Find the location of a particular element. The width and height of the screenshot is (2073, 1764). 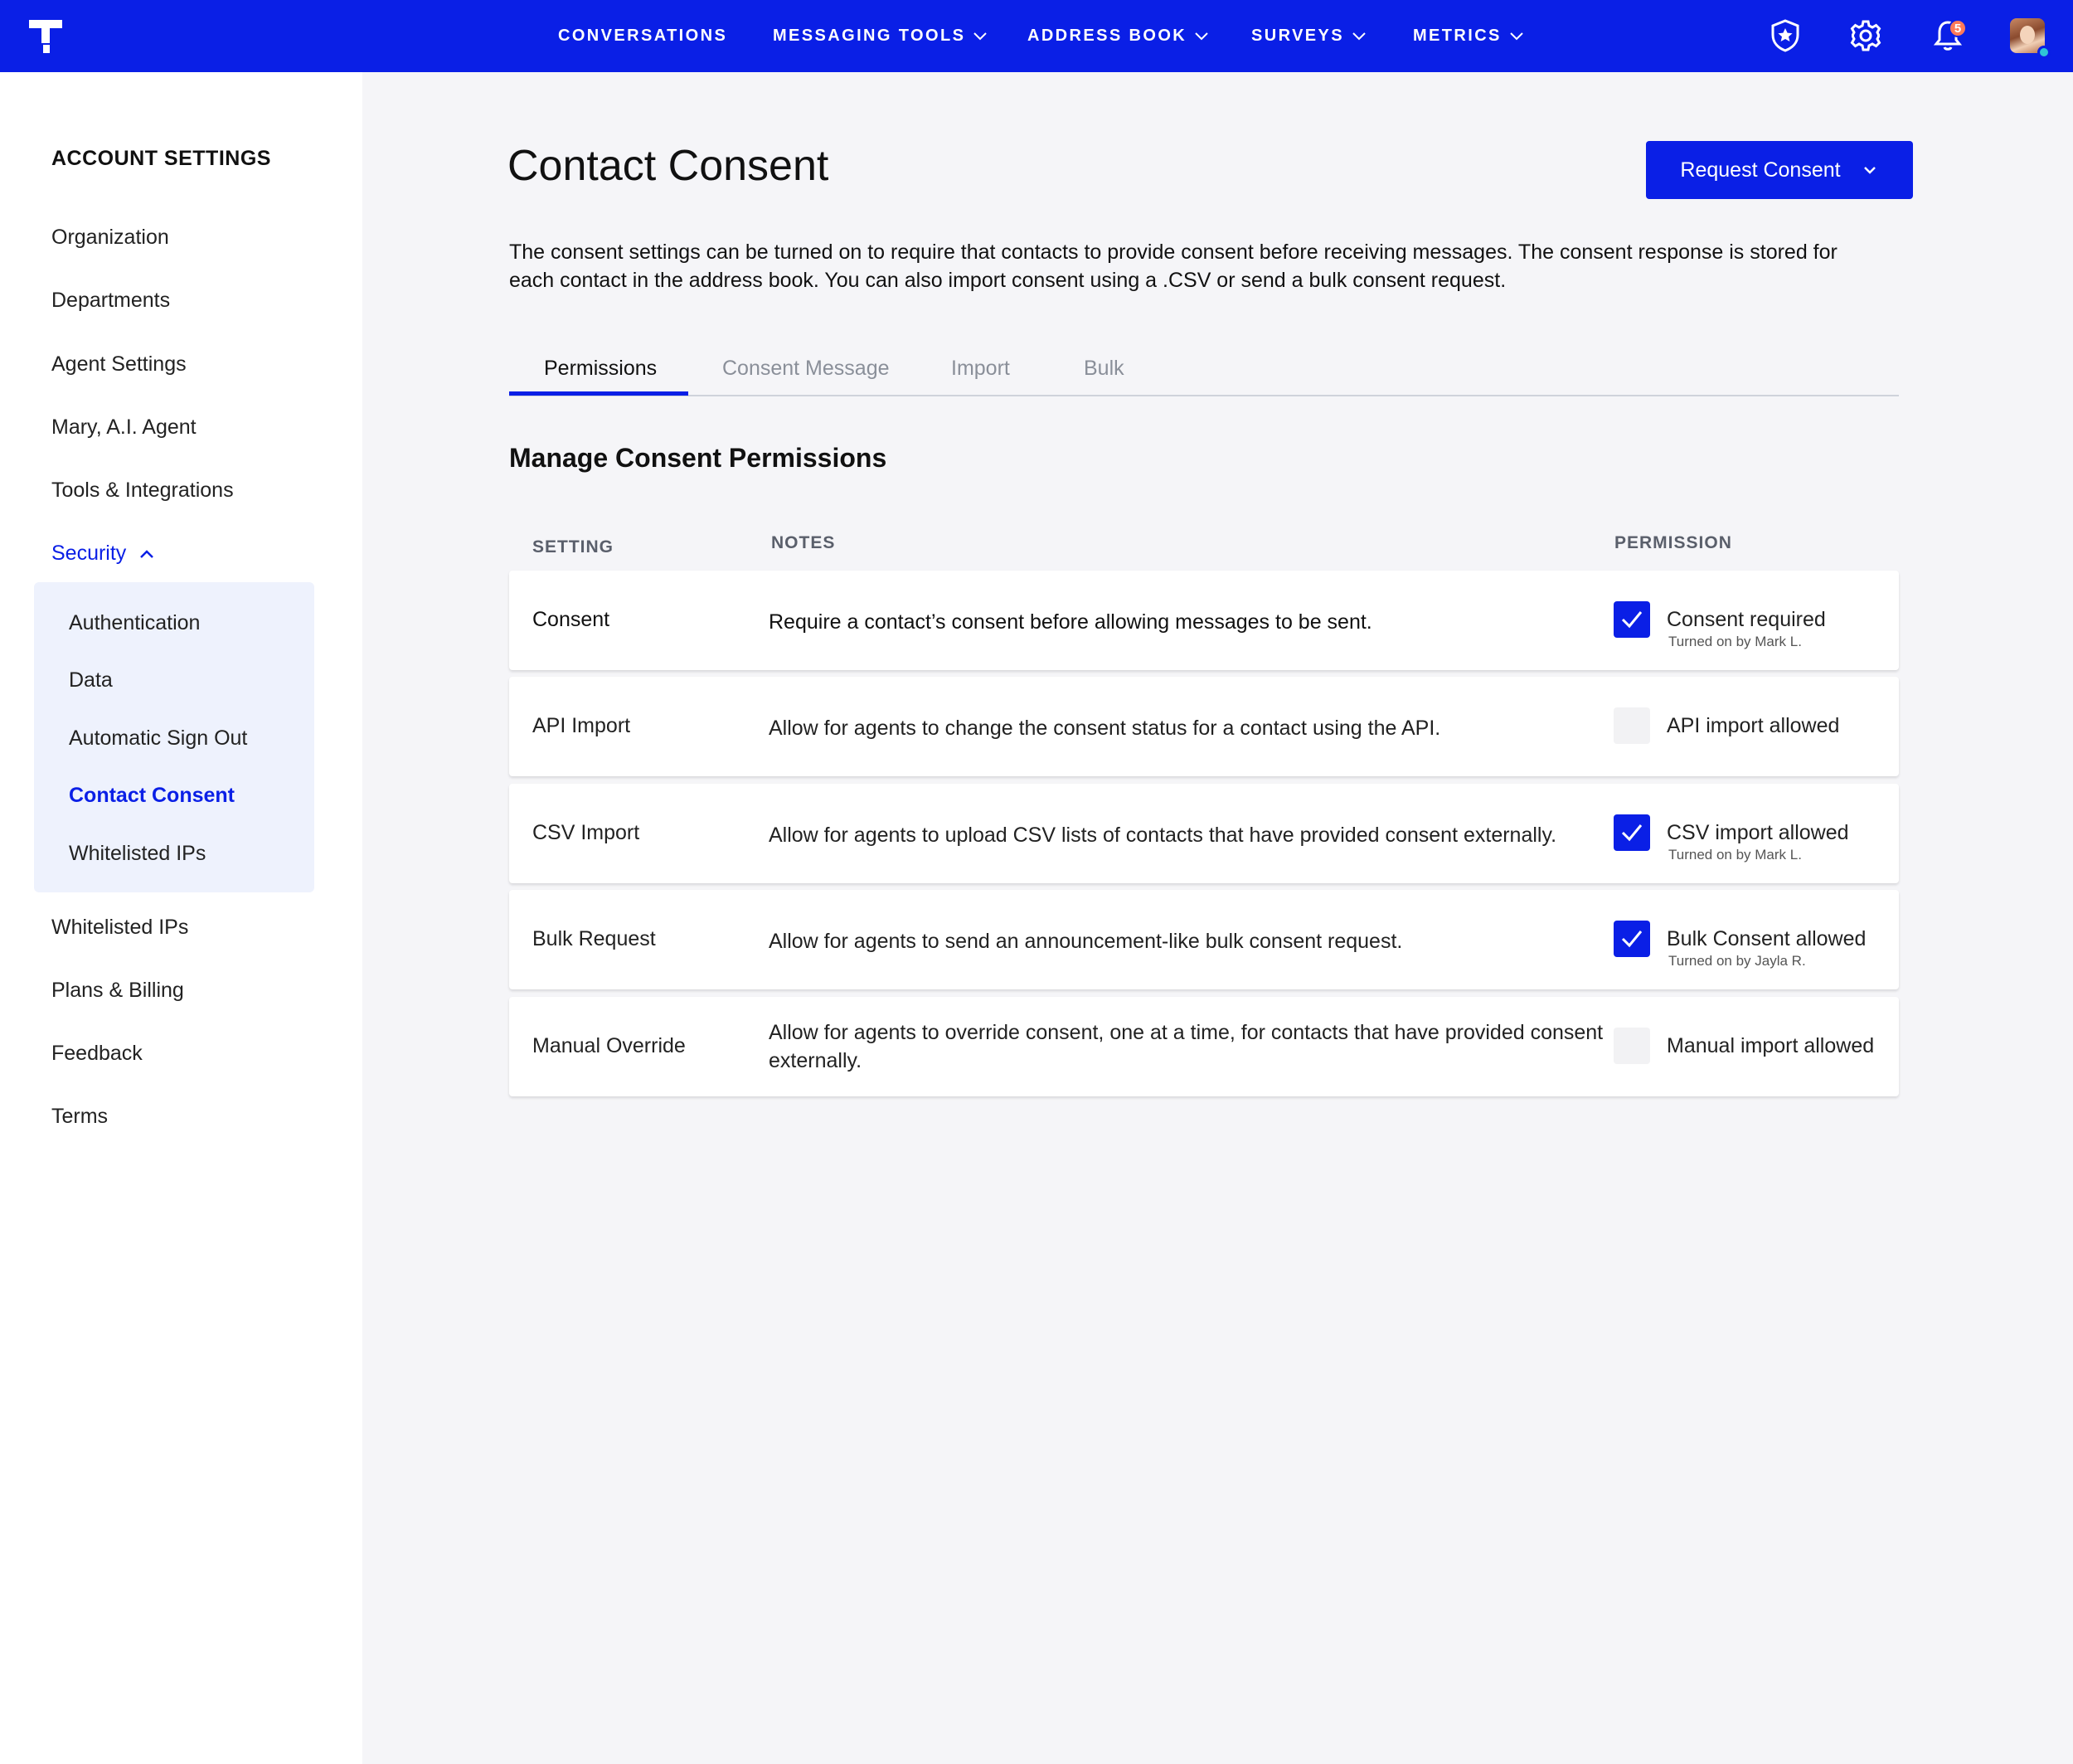

sidebar-item-organization: Organization is located at coordinates (110, 238).